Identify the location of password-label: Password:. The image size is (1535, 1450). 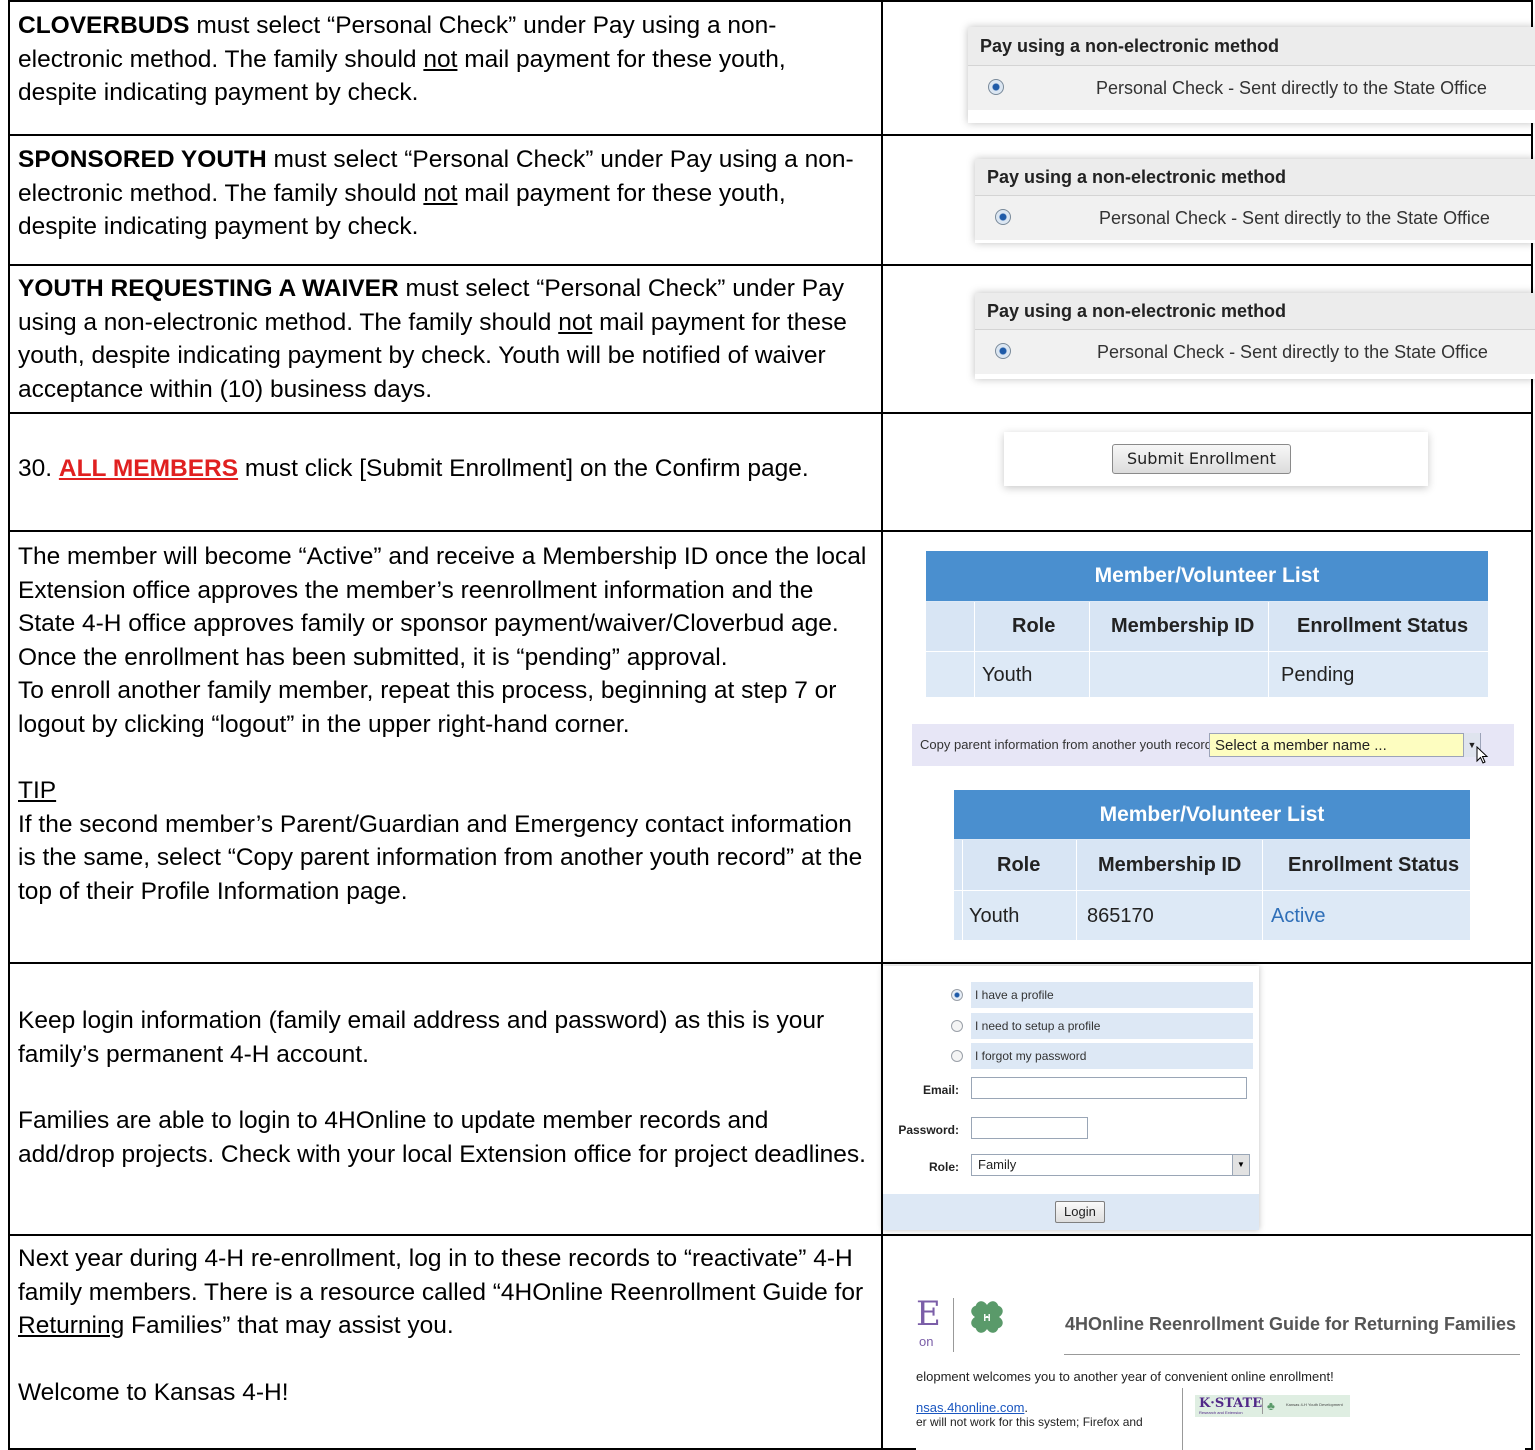
(928, 1130).